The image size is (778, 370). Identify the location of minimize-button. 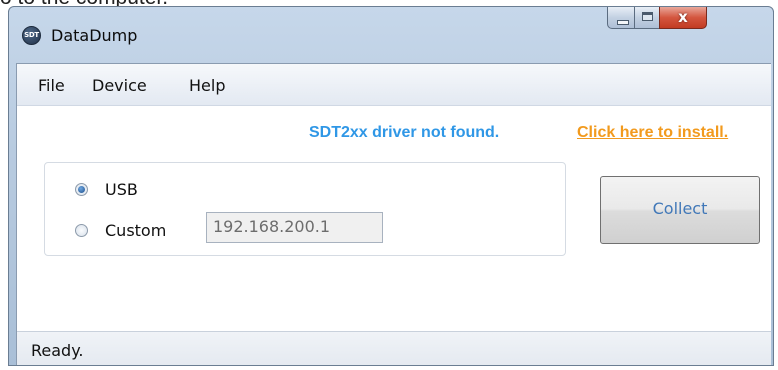
(621, 18).